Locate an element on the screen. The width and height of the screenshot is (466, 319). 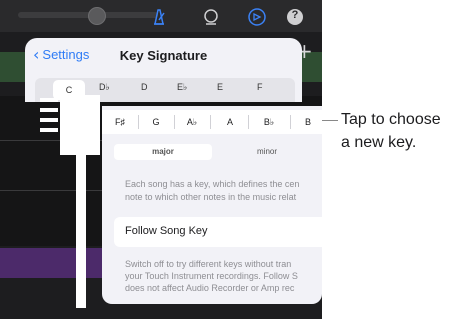
key-option: D♭ is located at coordinates (104, 87).